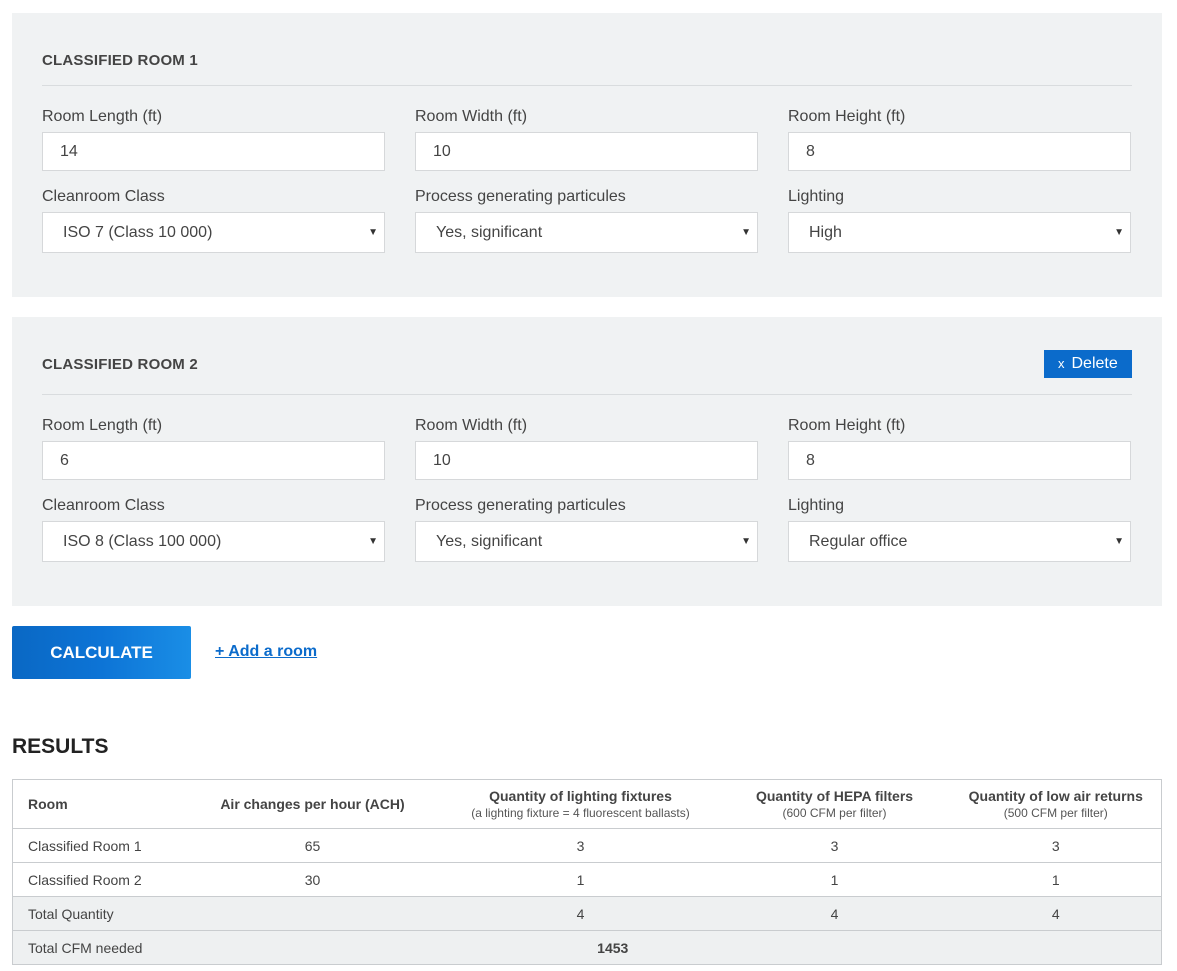 Image resolution: width=1177 pixels, height=971 pixels. I want to click on lighting-value: High, so click(825, 232).